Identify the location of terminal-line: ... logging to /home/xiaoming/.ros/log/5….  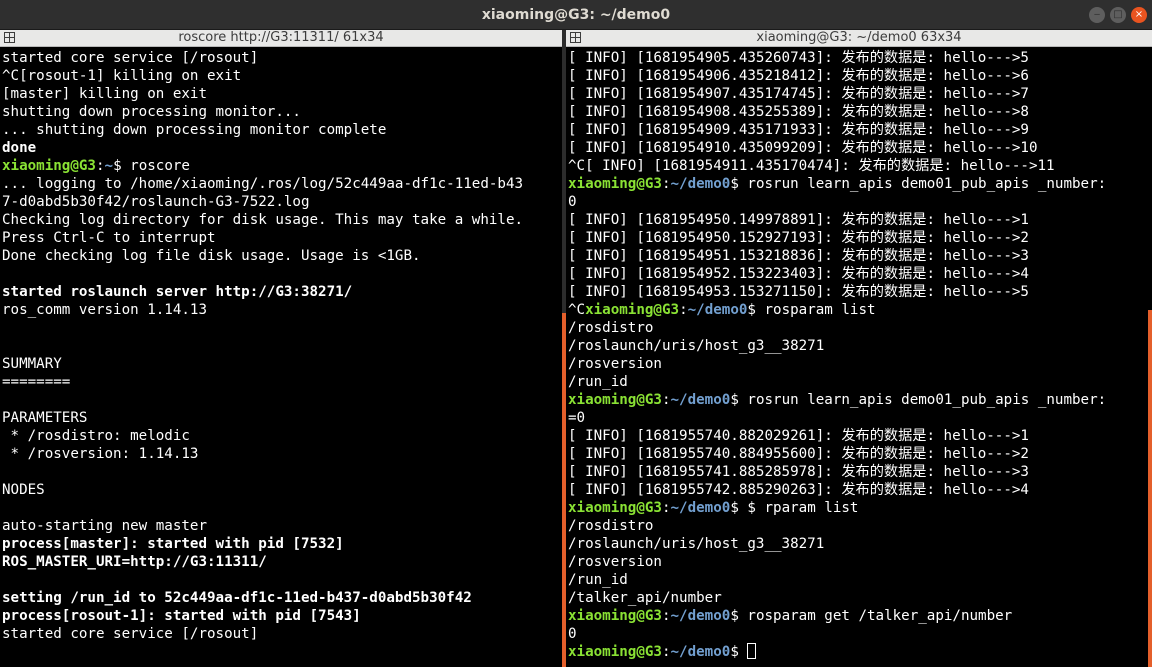
(262, 184).